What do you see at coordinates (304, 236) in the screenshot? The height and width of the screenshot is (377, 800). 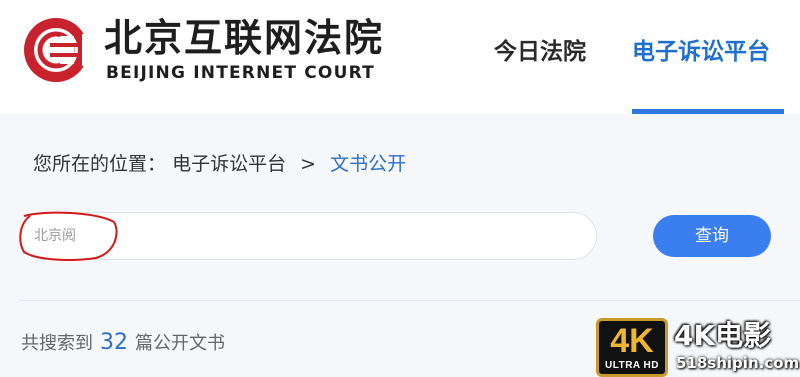 I see `search-input` at bounding box center [304, 236].